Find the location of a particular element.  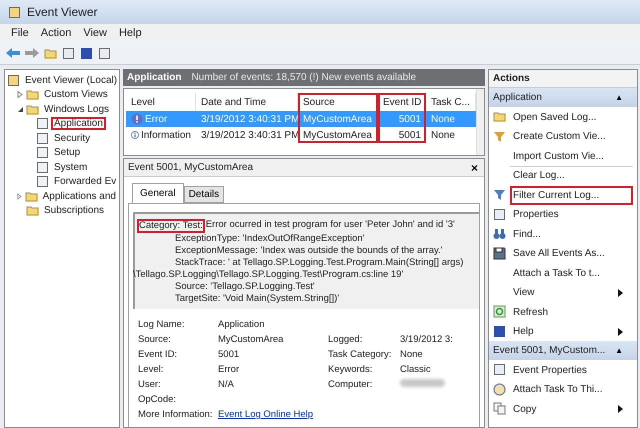

forward-arrow-icon is located at coordinates (32, 53).